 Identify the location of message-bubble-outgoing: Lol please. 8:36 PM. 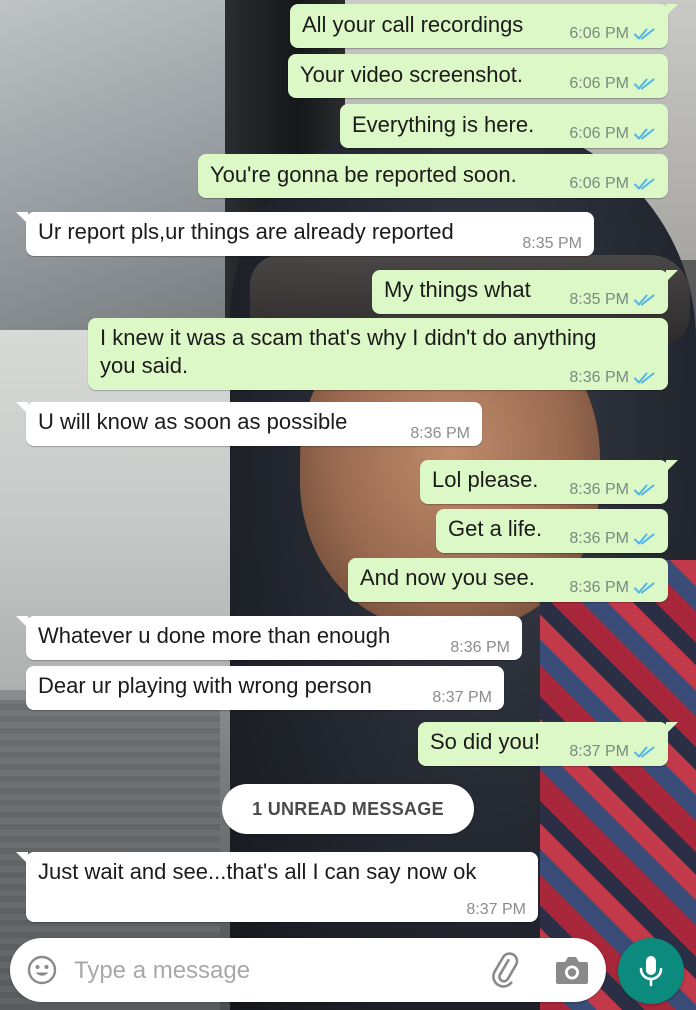
(549, 482).